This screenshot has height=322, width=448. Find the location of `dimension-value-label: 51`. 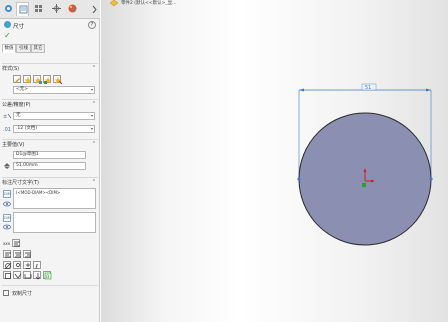

dimension-value-label: 51 is located at coordinates (368, 88).